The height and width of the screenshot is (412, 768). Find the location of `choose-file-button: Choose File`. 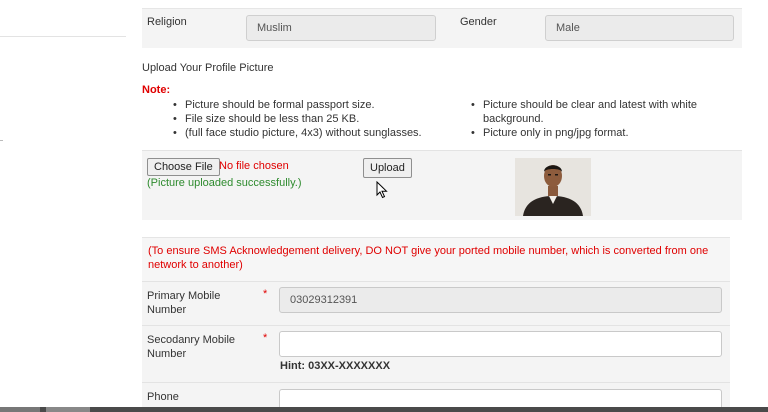

choose-file-button: Choose File is located at coordinates (183, 167).